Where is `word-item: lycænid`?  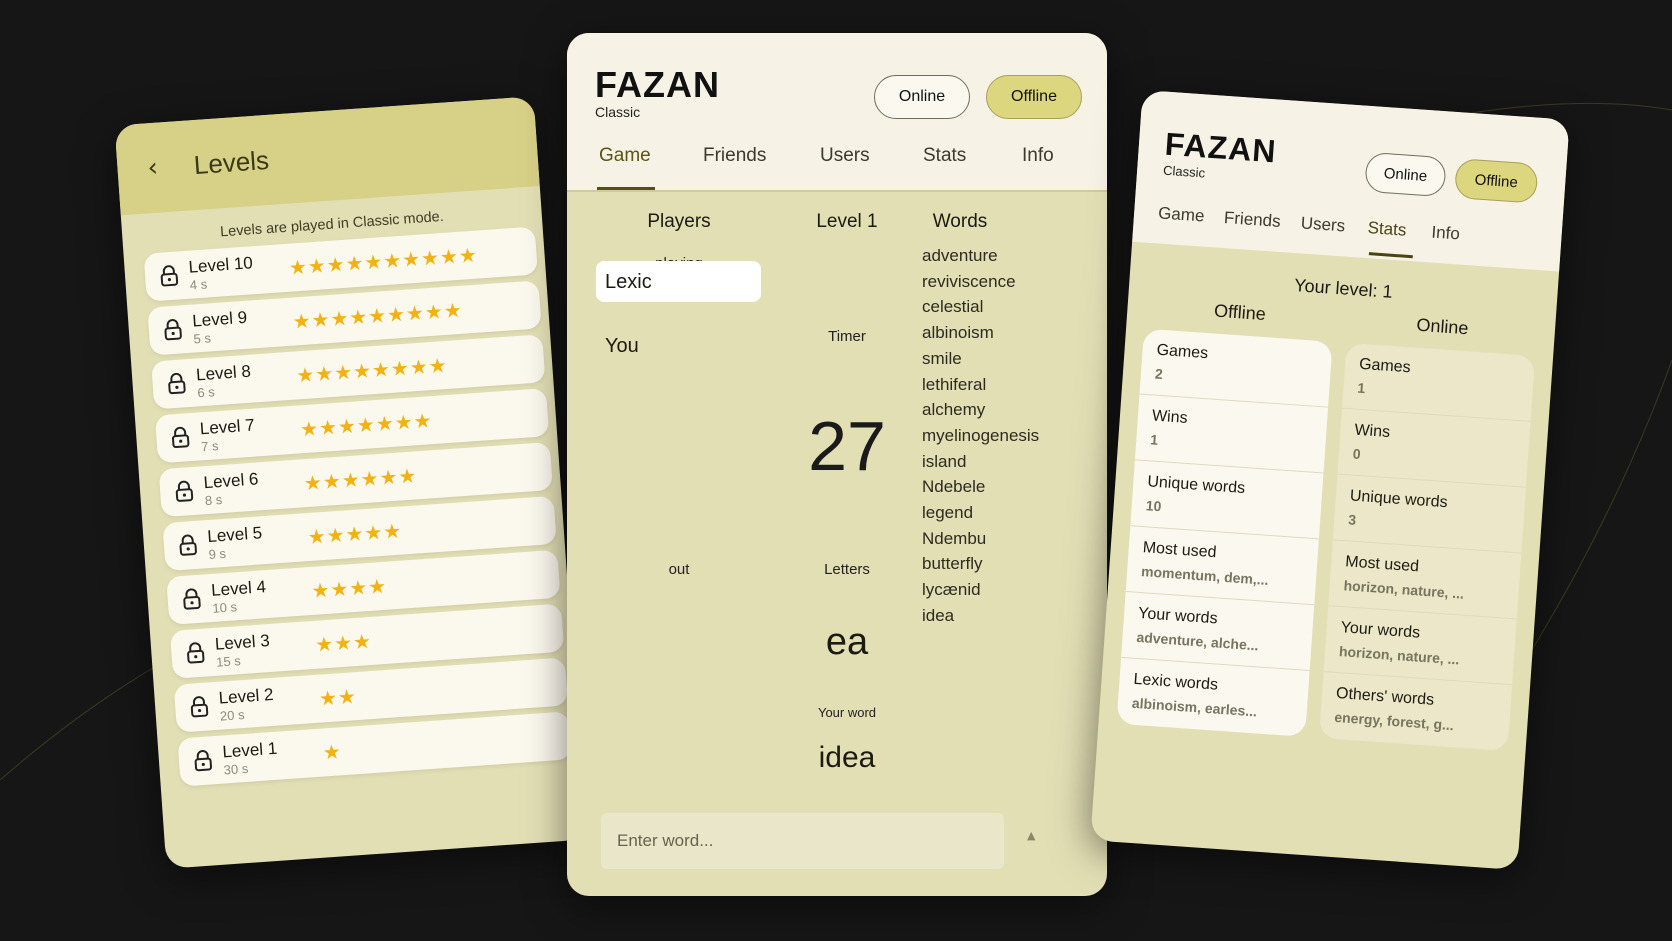 word-item: lycænid is located at coordinates (951, 590).